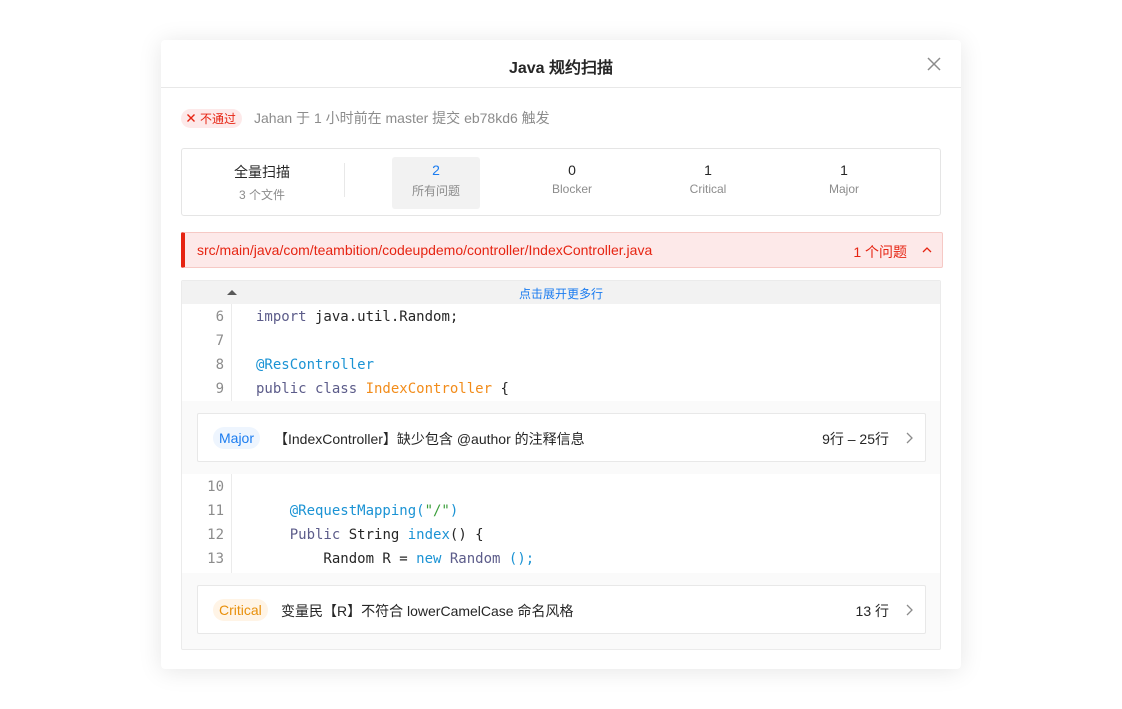 This screenshot has height=709, width=1122. Describe the element at coordinates (262, 183) in the screenshot. I see `stat-full-scan: 全量扫描 3 个文件` at that location.